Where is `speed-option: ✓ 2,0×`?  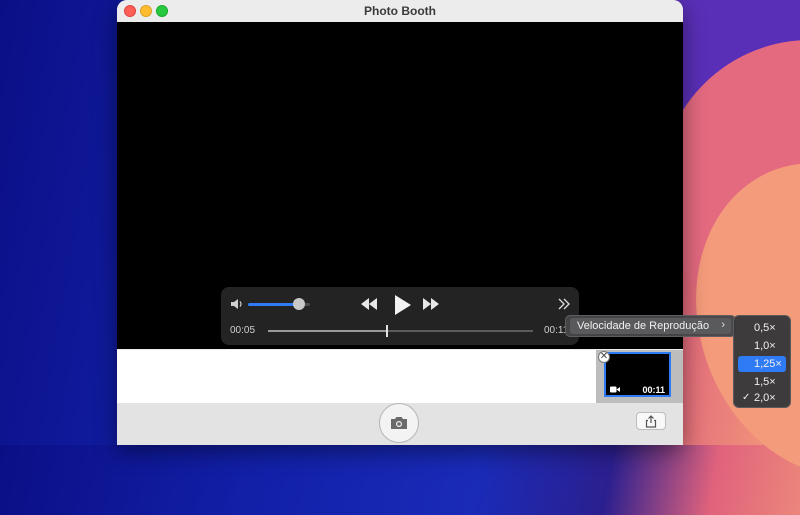 speed-option: ✓ 2,0× is located at coordinates (762, 398).